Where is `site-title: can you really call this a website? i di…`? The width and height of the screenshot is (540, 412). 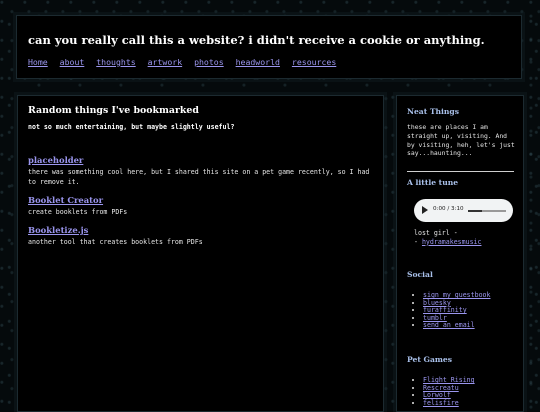
site-title: can you really call this a website? i di… is located at coordinates (256, 40).